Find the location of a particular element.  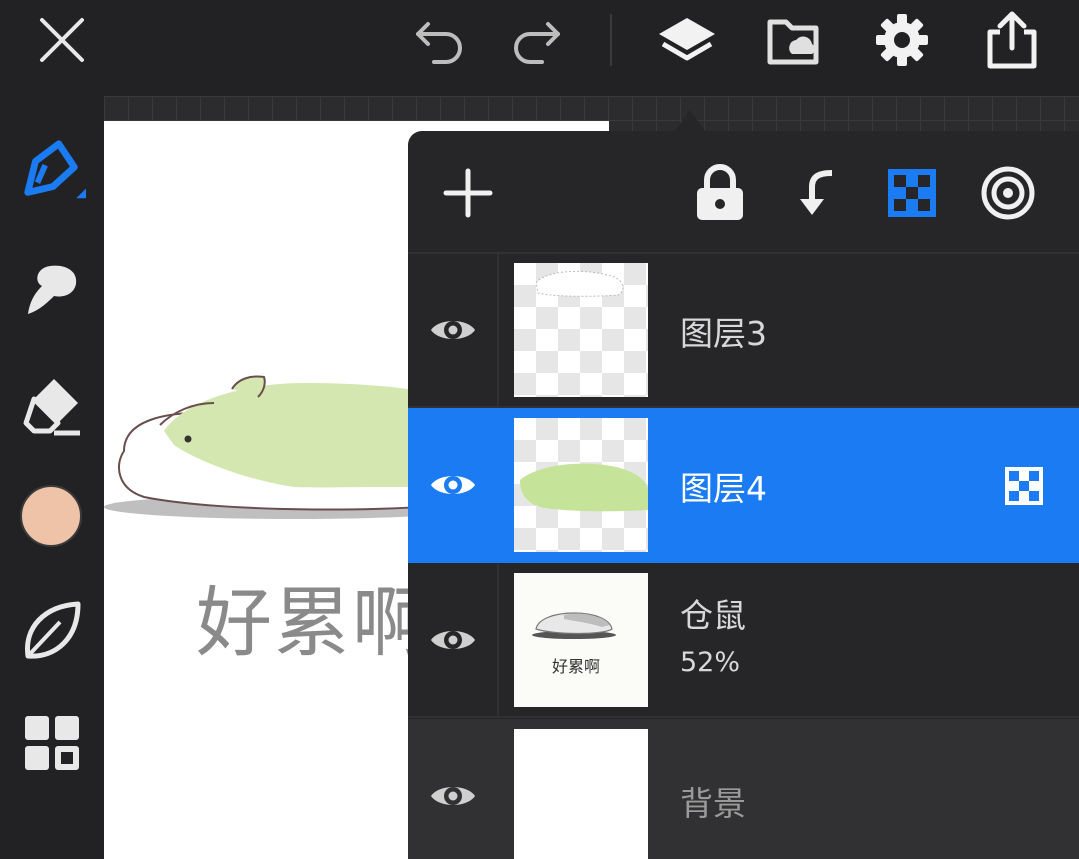

layer-row-selected: 图层4 is located at coordinates (743, 485).